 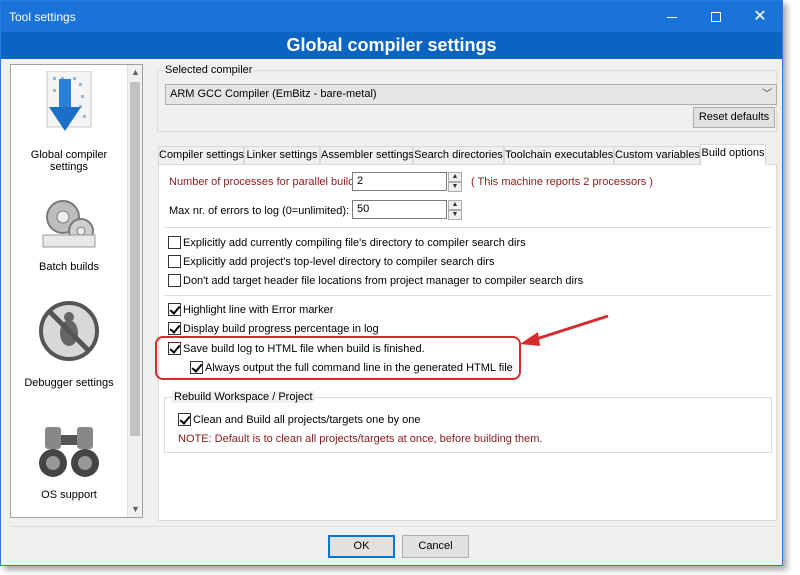 I want to click on tab-linker-settings: Linker settings, so click(x=282, y=155).